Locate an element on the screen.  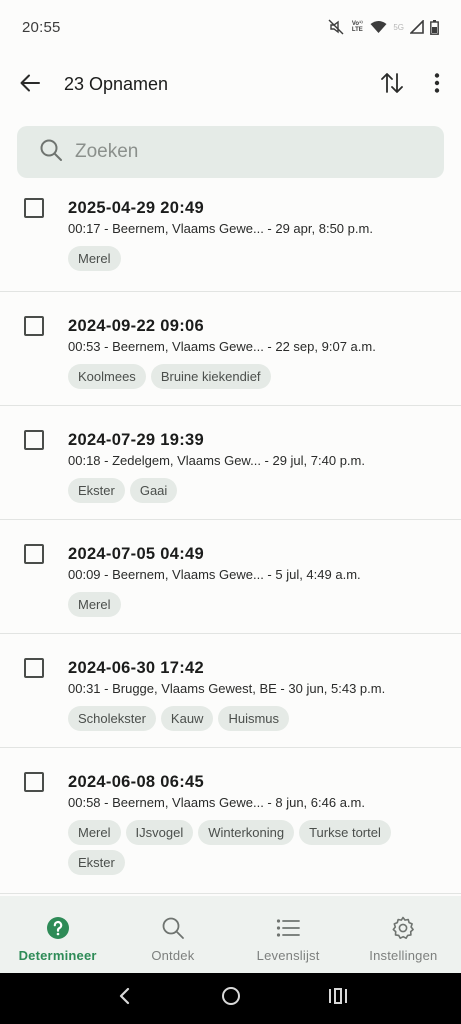
sort-arrows-icon is located at coordinates (392, 85).